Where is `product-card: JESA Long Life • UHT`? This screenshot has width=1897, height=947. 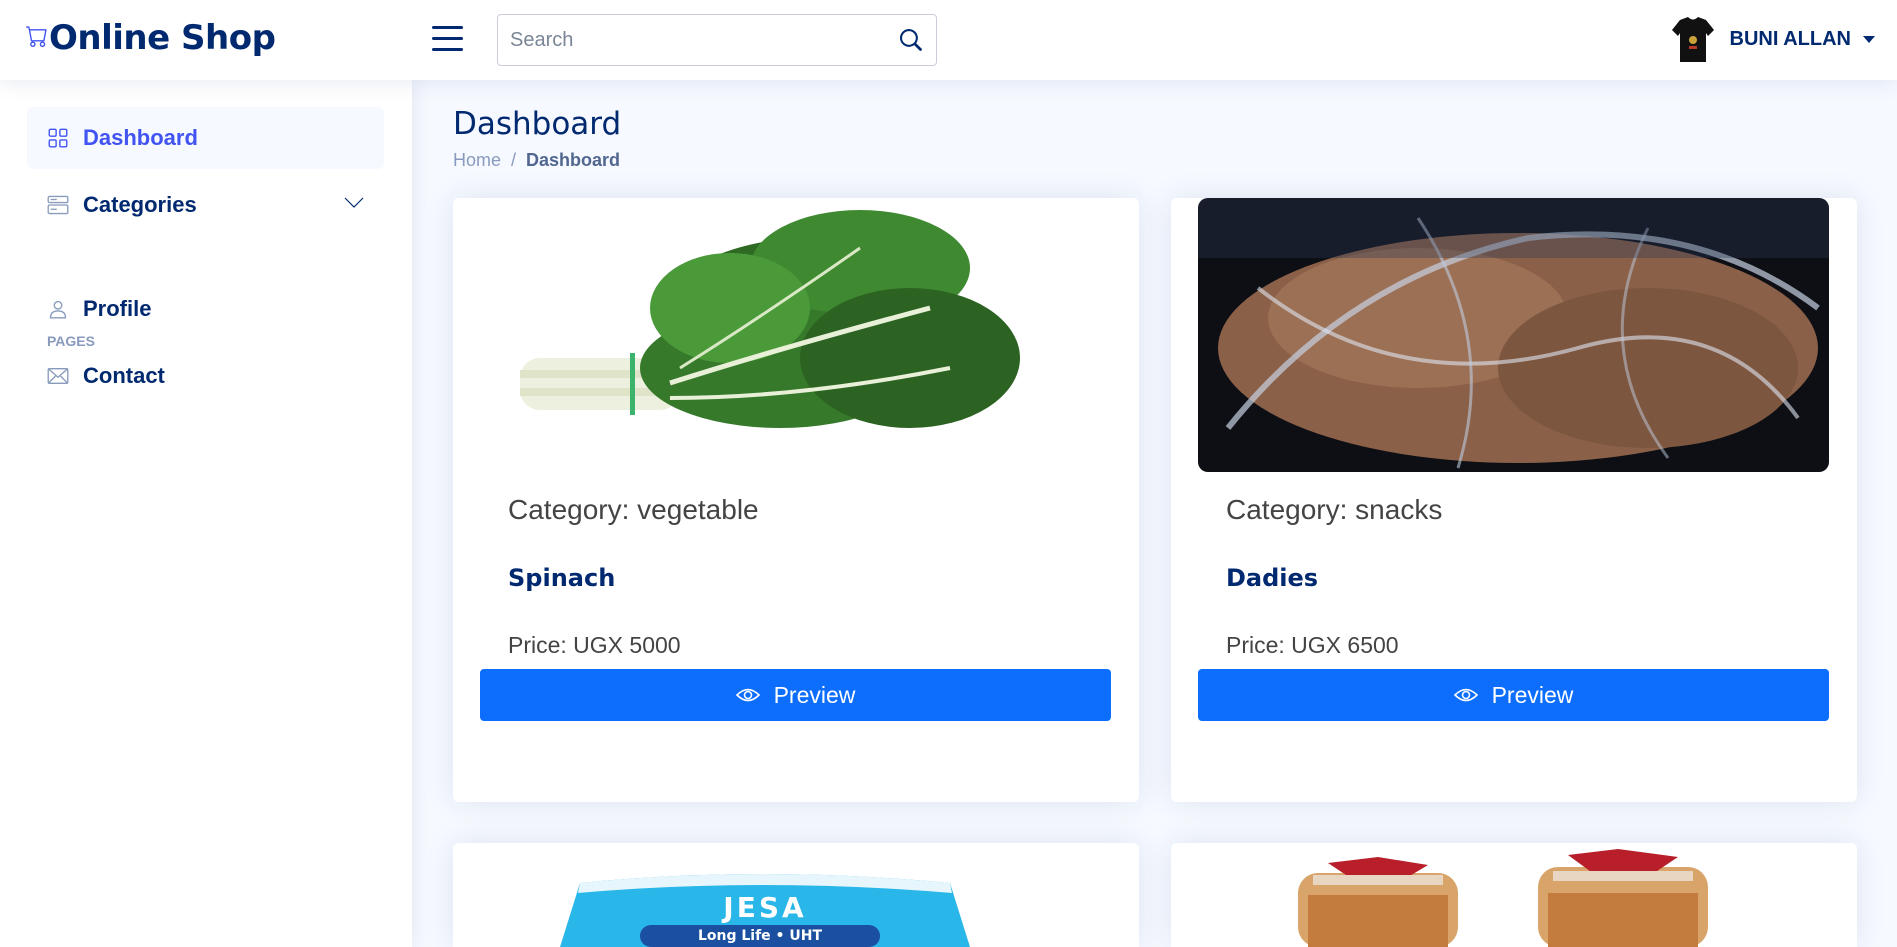
product-card: JESA Long Life • UHT is located at coordinates (796, 895).